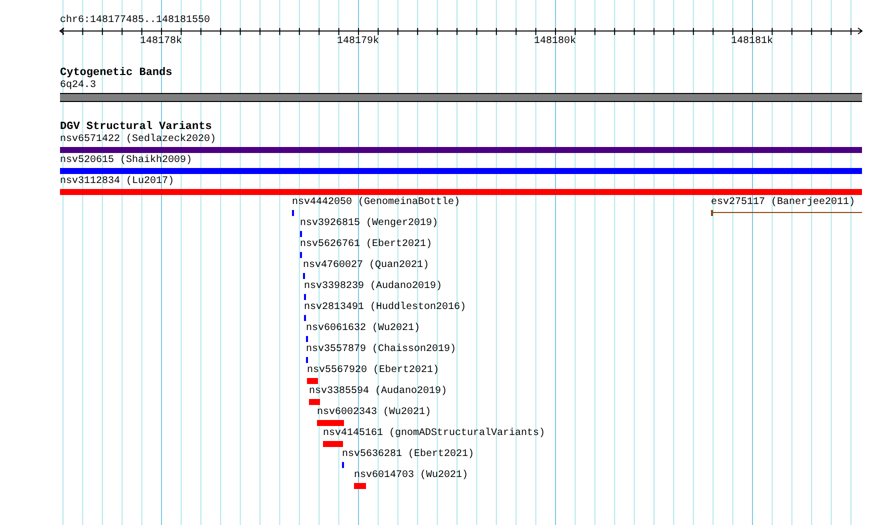  I want to click on ruler-tick-label: 148178k, so click(161, 42).